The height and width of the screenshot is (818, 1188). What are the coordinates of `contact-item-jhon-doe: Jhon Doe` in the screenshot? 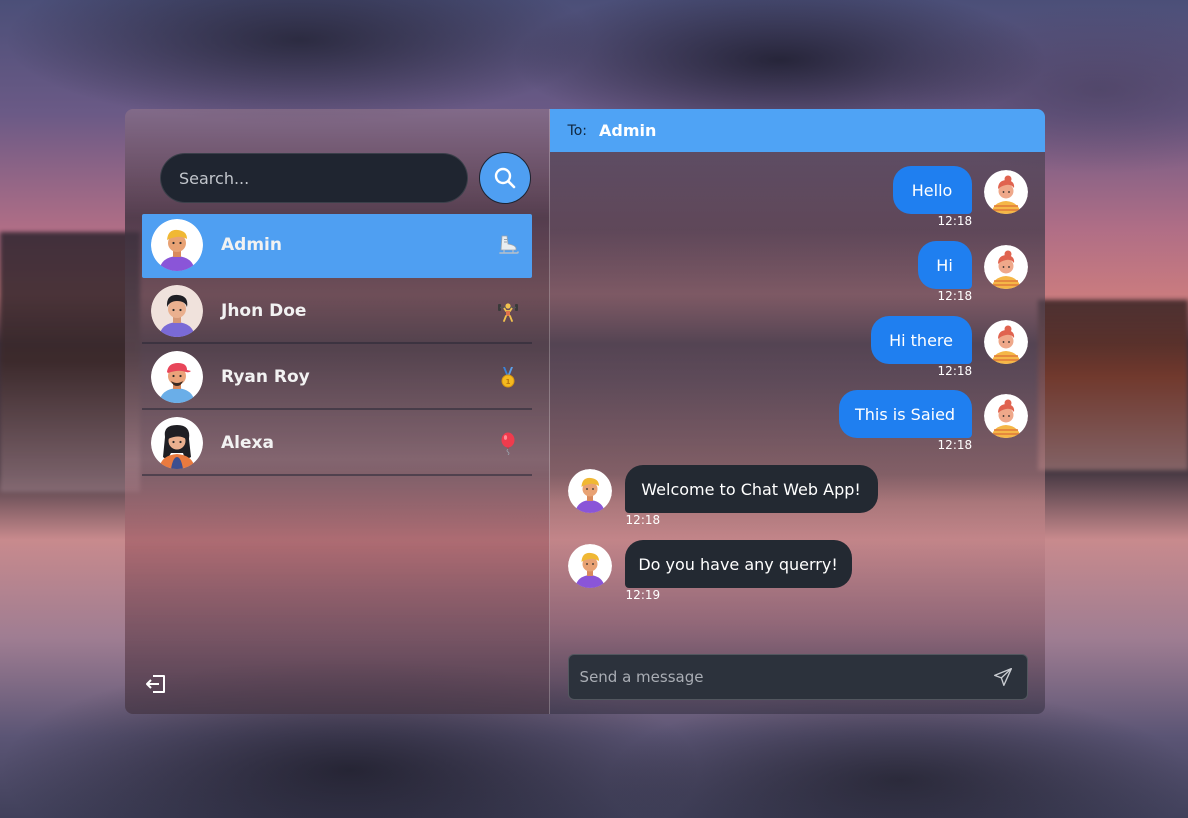 It's located at (337, 312).